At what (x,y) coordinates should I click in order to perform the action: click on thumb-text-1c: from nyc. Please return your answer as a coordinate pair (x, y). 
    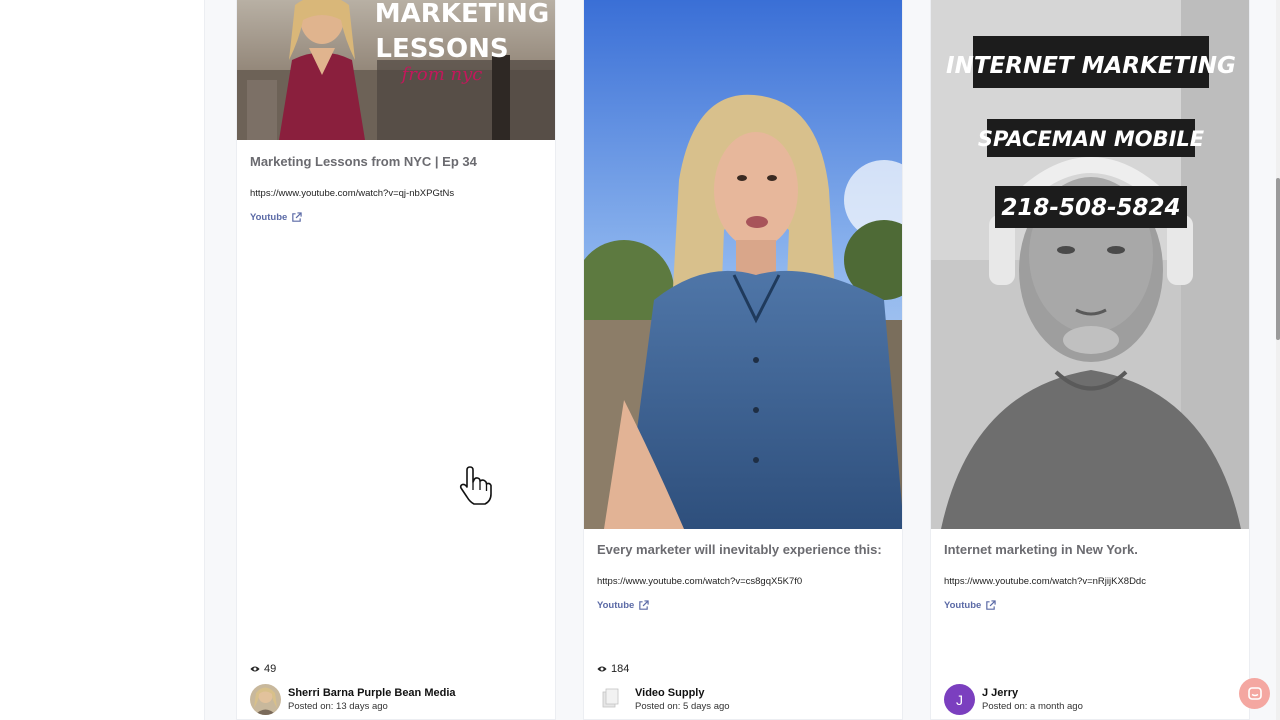
    Looking at the image, I should click on (441, 74).